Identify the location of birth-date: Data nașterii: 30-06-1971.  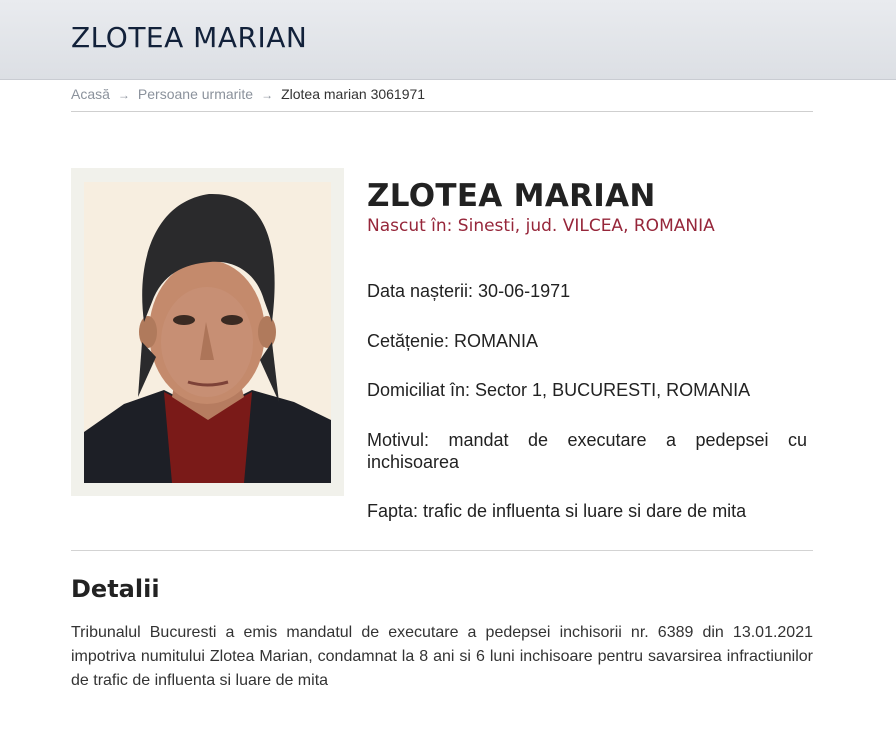
(469, 291).